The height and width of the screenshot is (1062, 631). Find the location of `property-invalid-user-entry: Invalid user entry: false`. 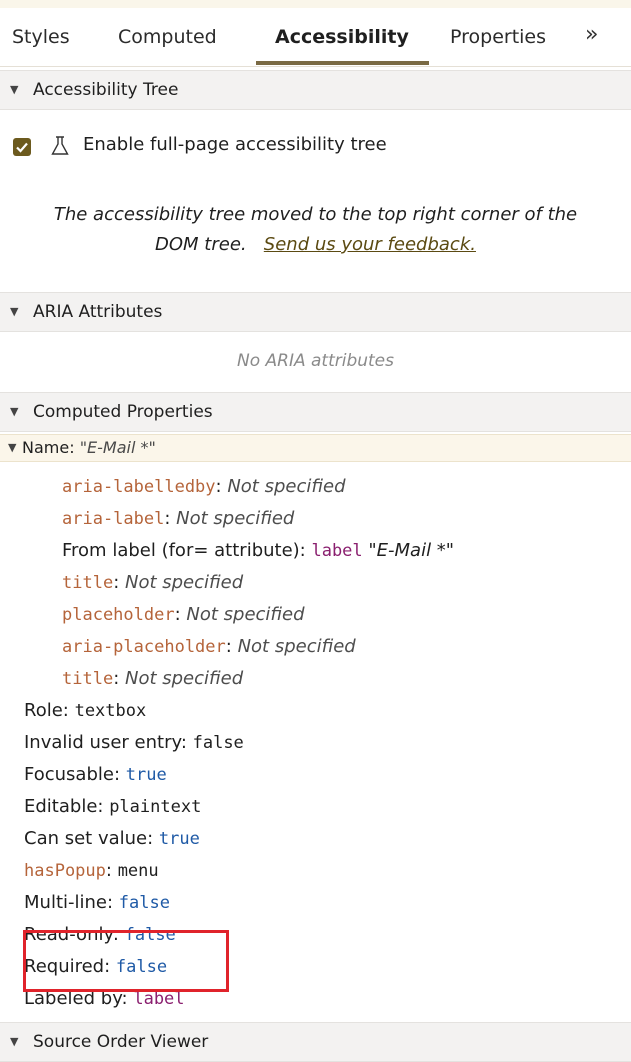

property-invalid-user-entry: Invalid user entry: false is located at coordinates (134, 742).